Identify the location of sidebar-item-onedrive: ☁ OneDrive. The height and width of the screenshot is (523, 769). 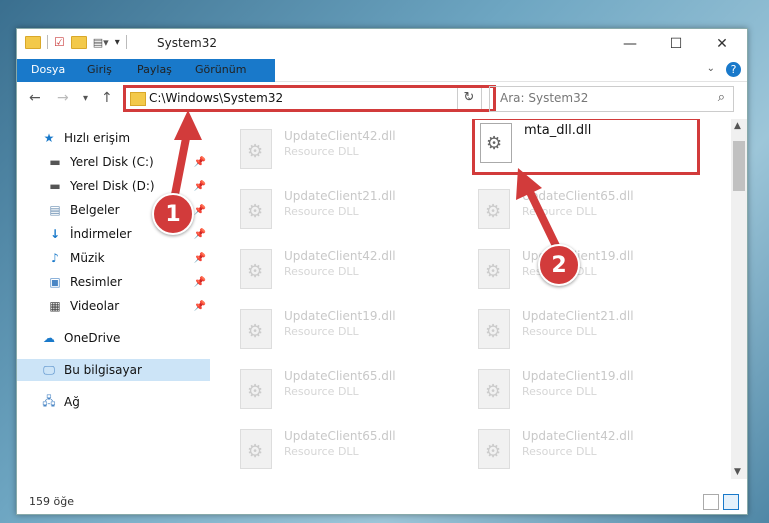
(137, 338).